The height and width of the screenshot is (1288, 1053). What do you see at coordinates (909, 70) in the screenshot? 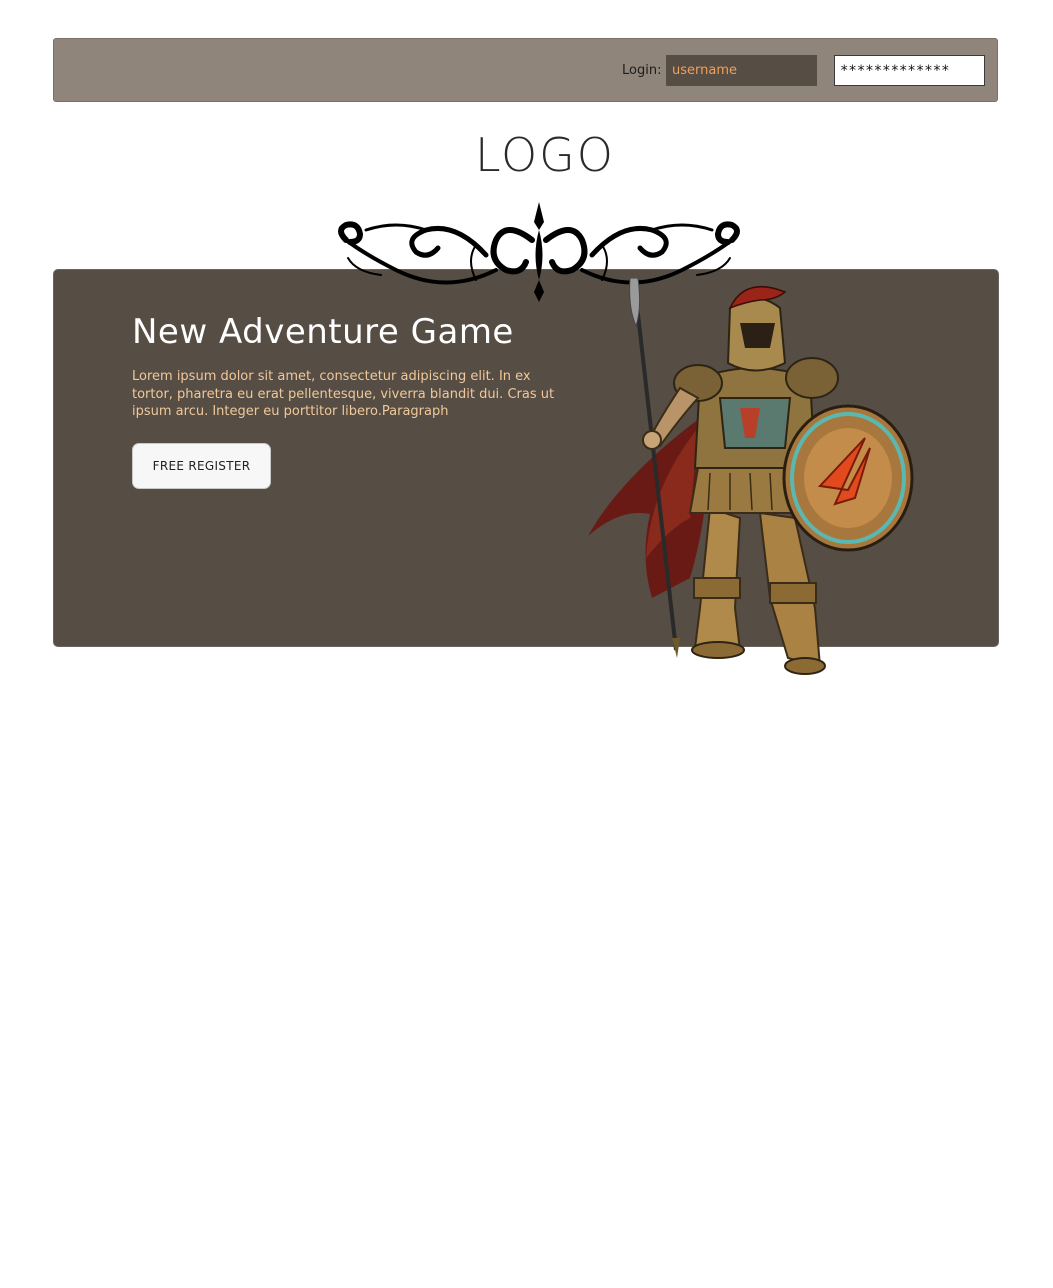
I see `password-input` at bounding box center [909, 70].